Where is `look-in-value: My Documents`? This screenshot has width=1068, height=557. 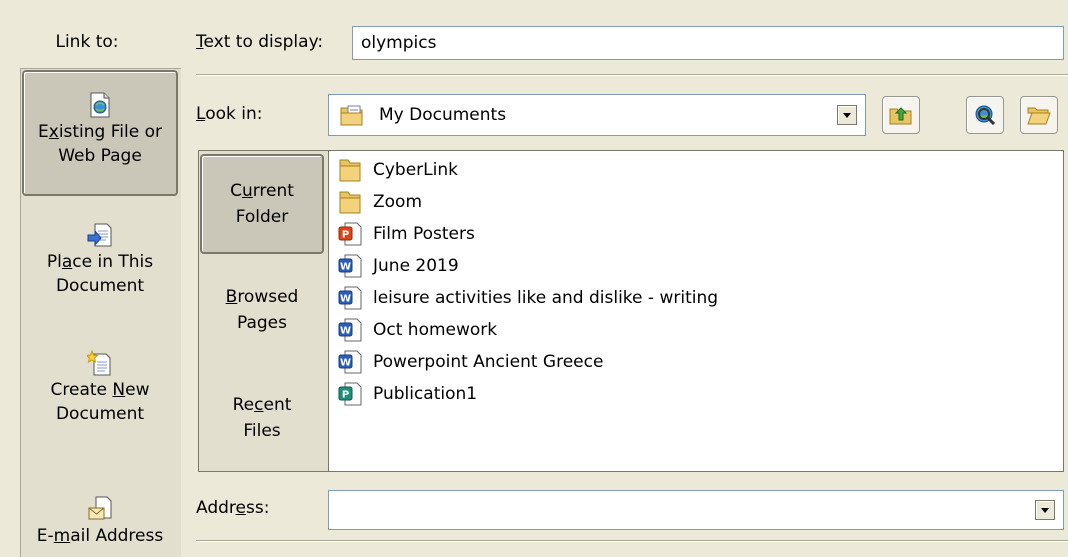 look-in-value: My Documents is located at coordinates (443, 115).